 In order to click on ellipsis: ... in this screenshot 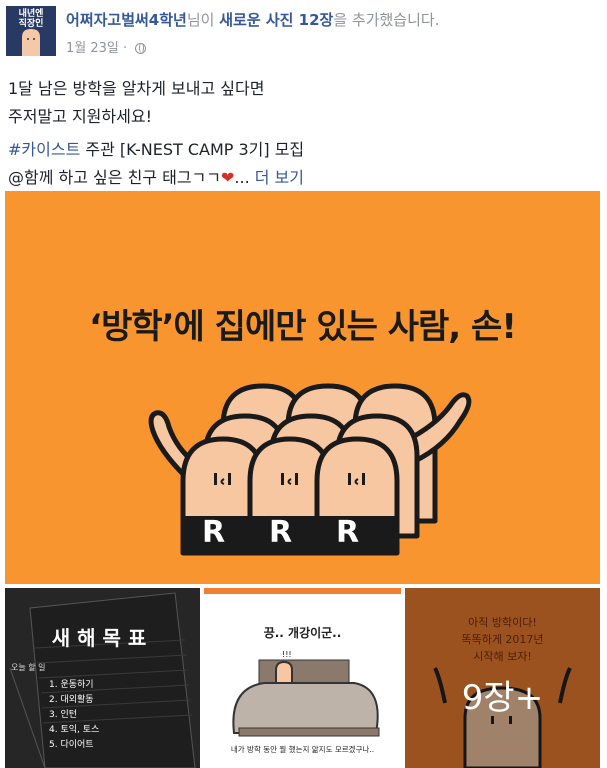, I will do `click(242, 177)`.